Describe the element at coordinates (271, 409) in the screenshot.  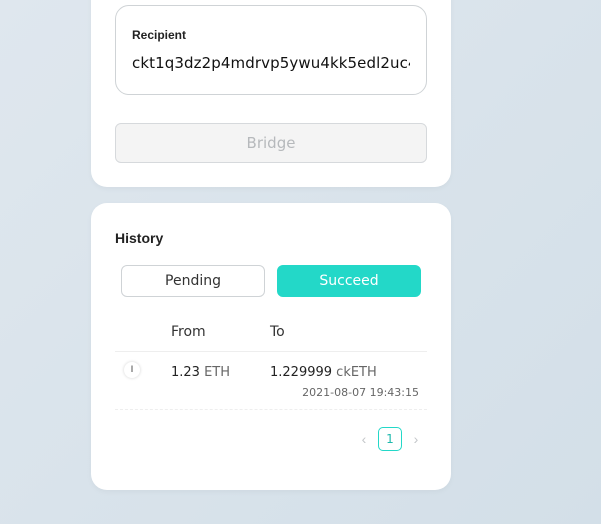
I see `row-divider` at that location.